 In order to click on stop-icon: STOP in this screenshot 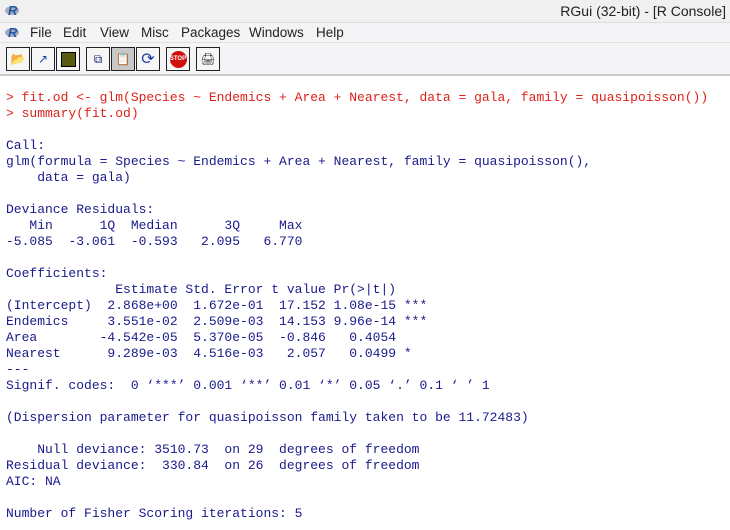, I will do `click(178, 59)`.